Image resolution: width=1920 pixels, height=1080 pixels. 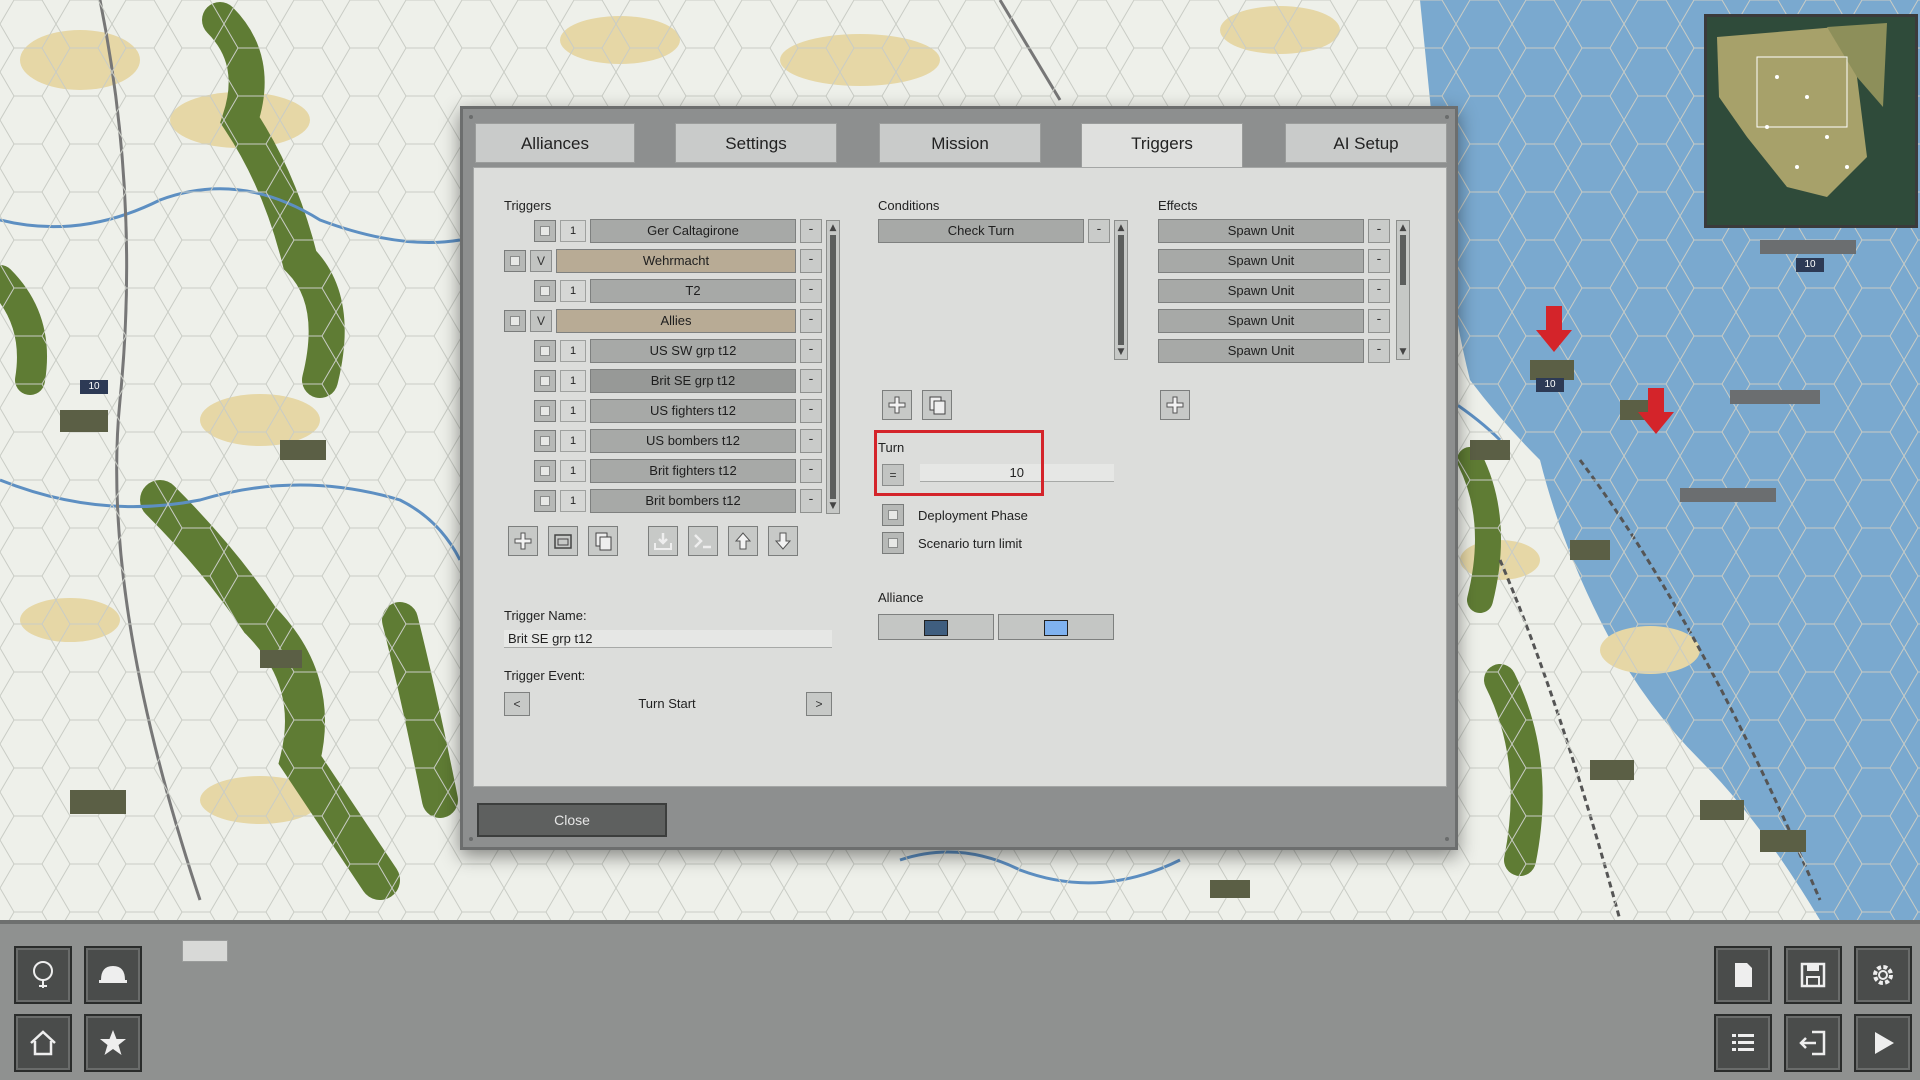 What do you see at coordinates (693, 501) in the screenshot?
I see `trigger-name-button: Brit bombers t12` at bounding box center [693, 501].